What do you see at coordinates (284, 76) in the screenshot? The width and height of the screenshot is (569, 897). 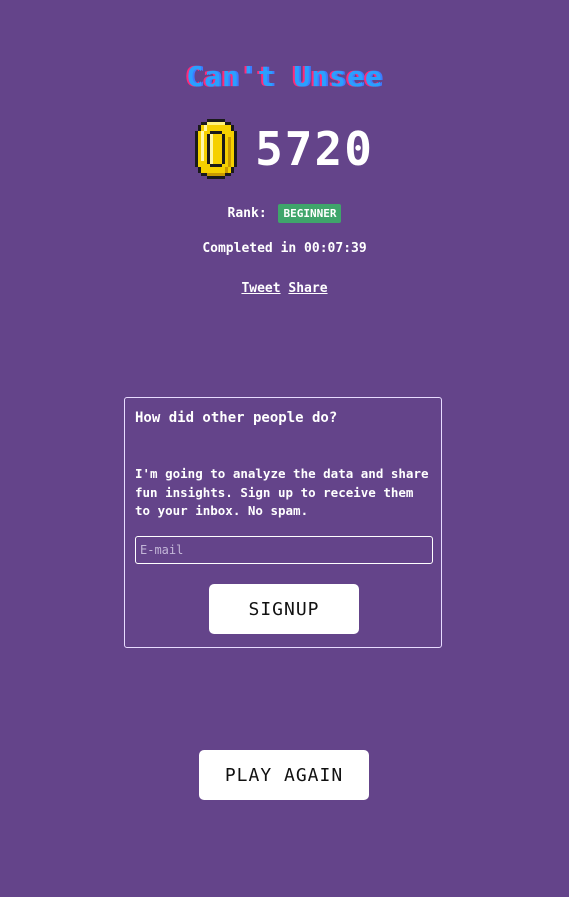 I see `game-title: Can't Unsee` at bounding box center [284, 76].